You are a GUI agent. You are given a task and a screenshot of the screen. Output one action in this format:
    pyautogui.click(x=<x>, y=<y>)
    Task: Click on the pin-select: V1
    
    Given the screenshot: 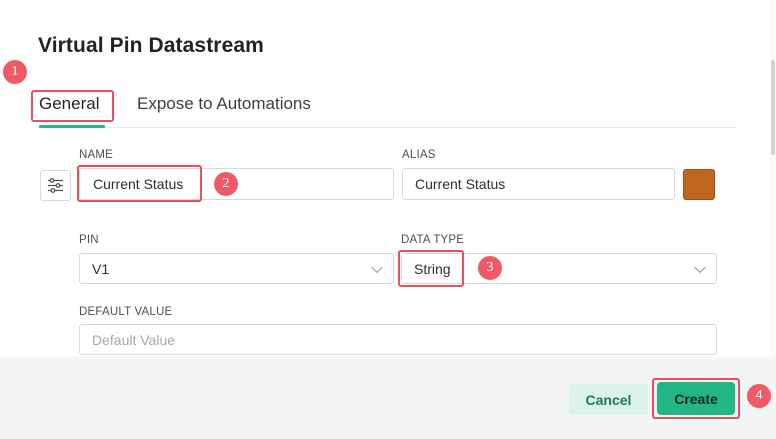 What is the action you would take?
    pyautogui.click(x=236, y=268)
    